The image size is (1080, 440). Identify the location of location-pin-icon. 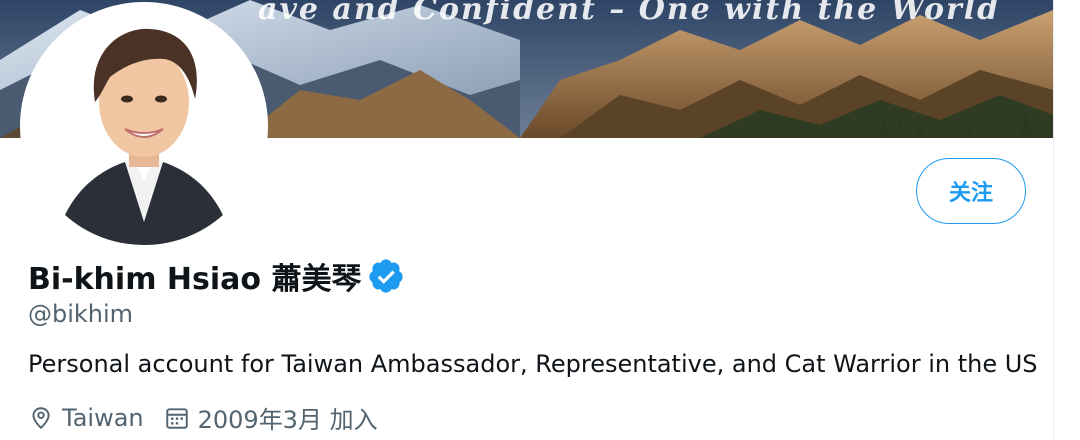
(41, 417).